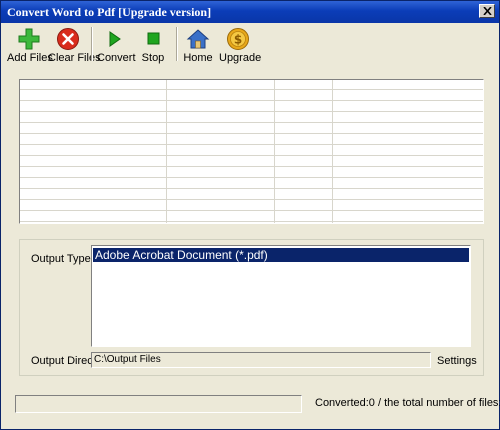 The image size is (500, 430). I want to click on home-icon, so click(198, 39).